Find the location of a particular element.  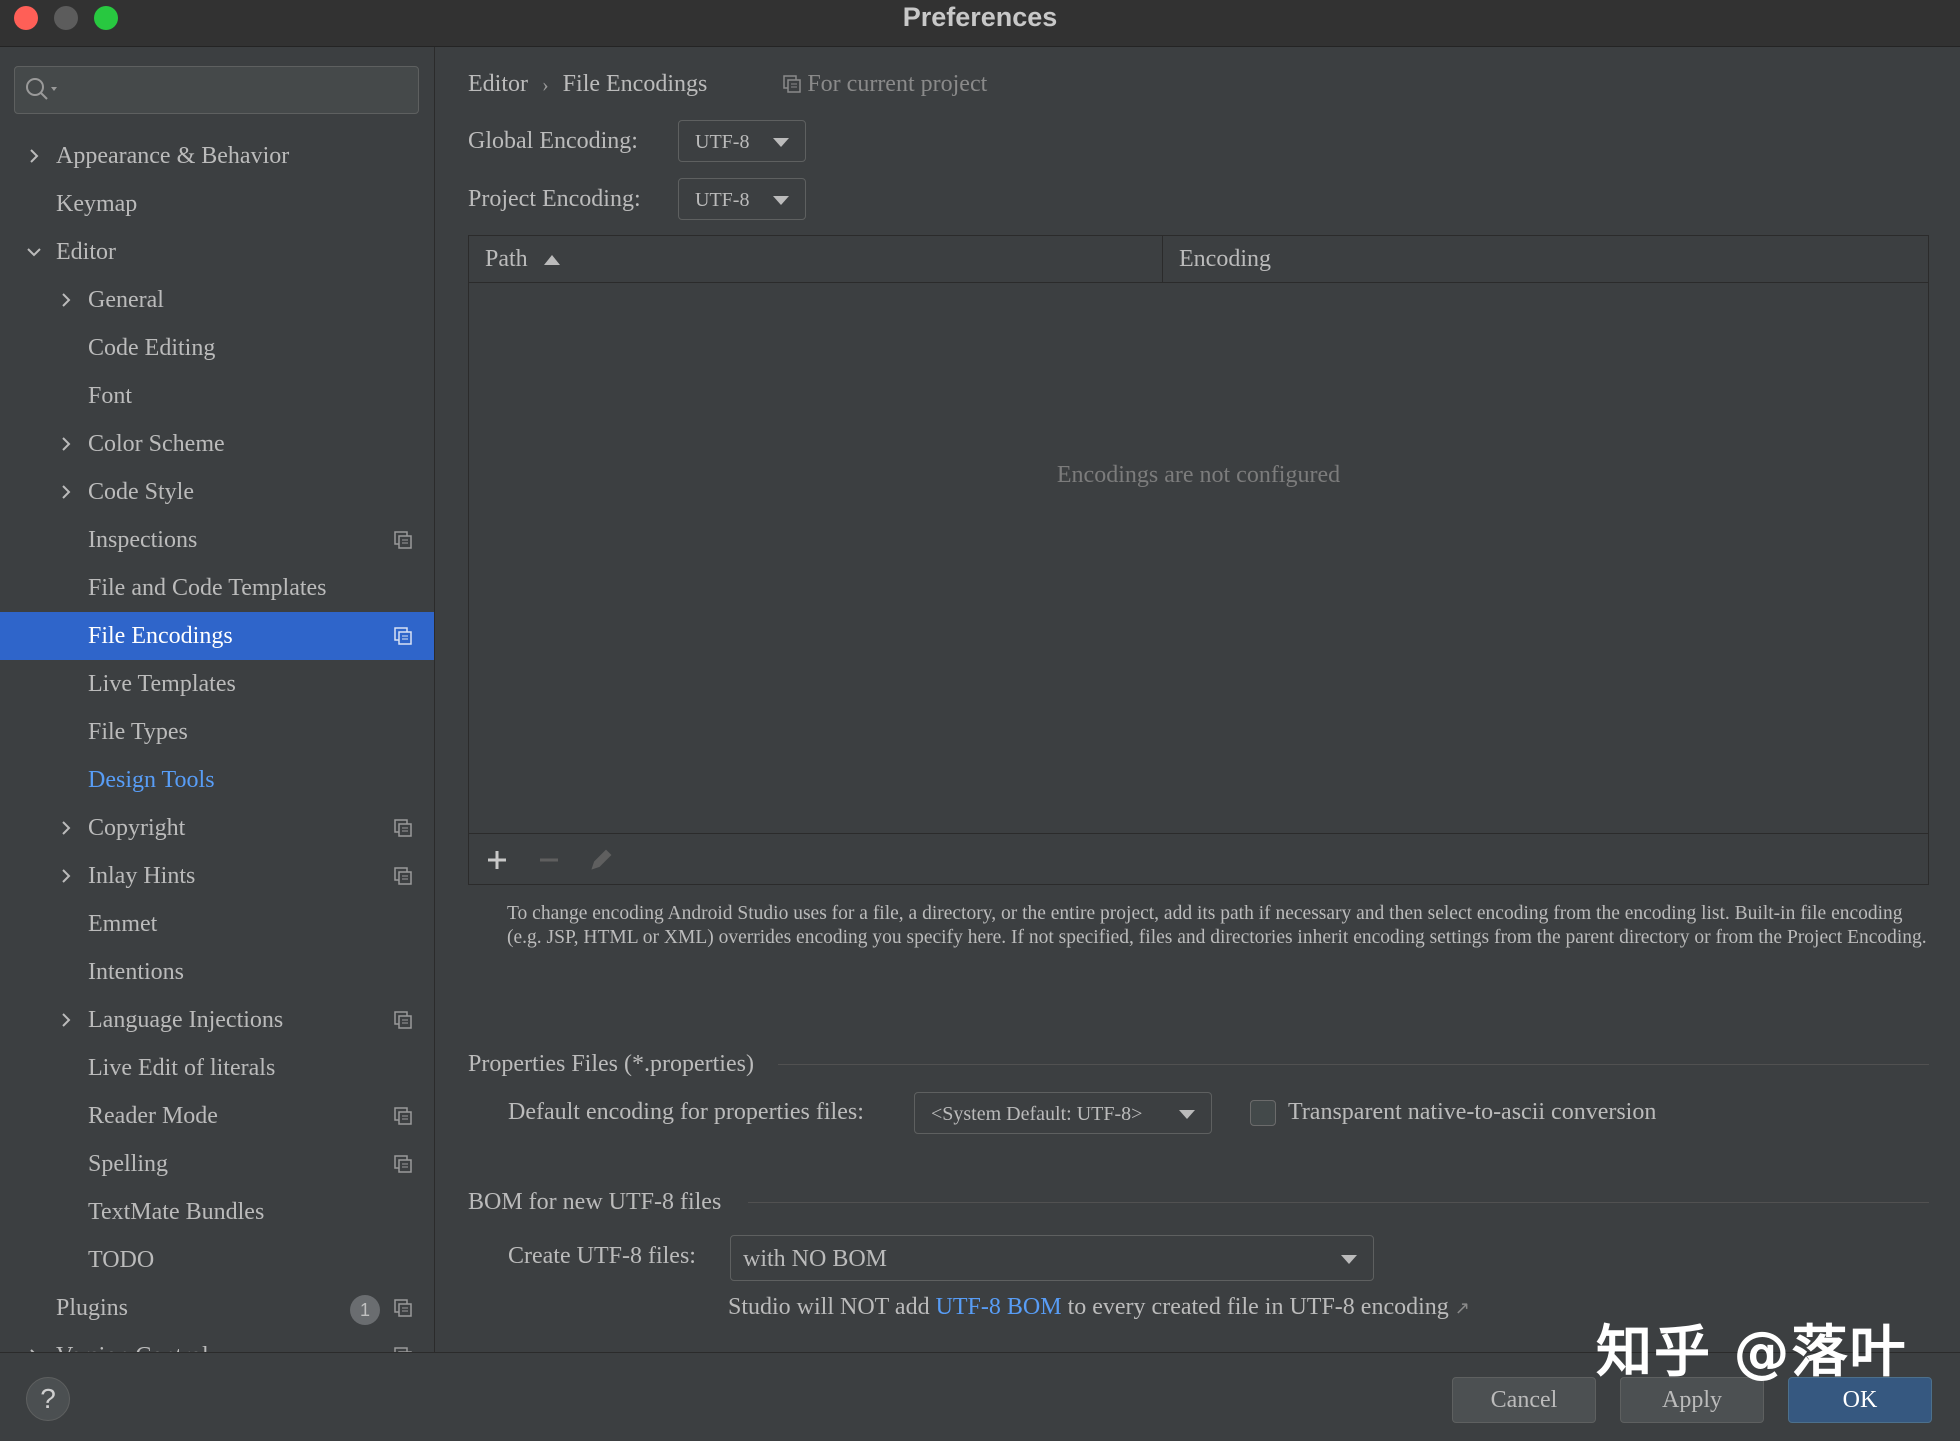

sidebar-item-font: Font is located at coordinates (217, 396).